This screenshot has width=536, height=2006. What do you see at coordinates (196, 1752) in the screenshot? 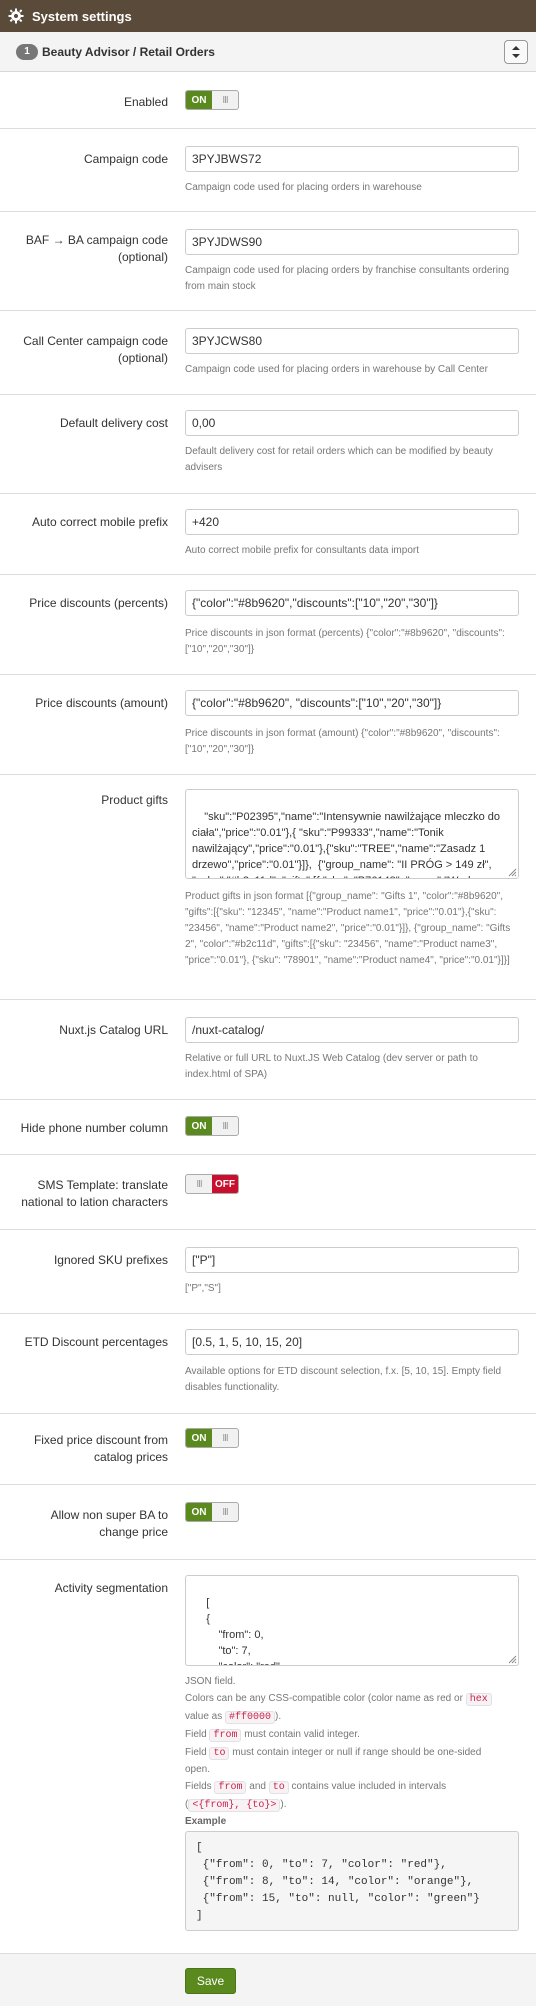
I see `help-text: Field` at bounding box center [196, 1752].